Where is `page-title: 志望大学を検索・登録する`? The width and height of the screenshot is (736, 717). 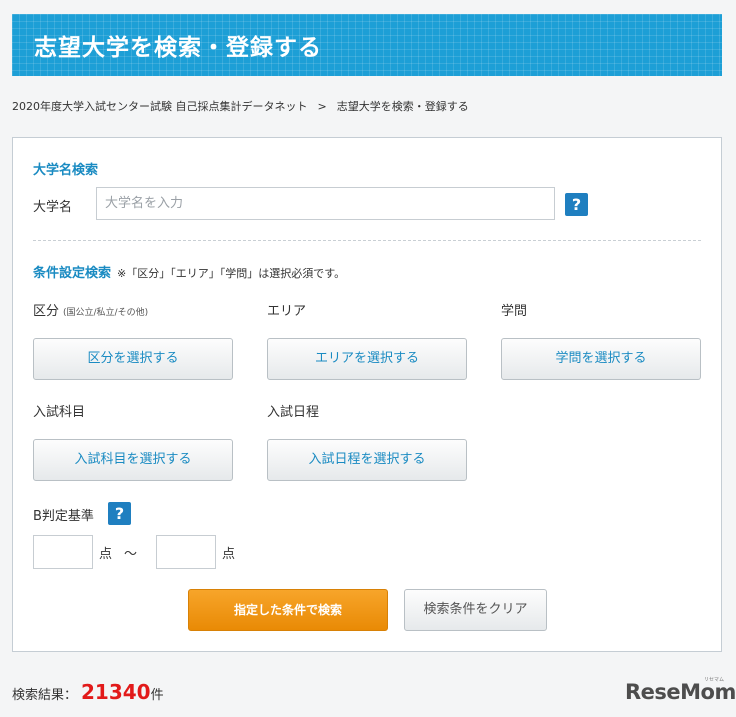 page-title: 志望大学を検索・登録する is located at coordinates (178, 48).